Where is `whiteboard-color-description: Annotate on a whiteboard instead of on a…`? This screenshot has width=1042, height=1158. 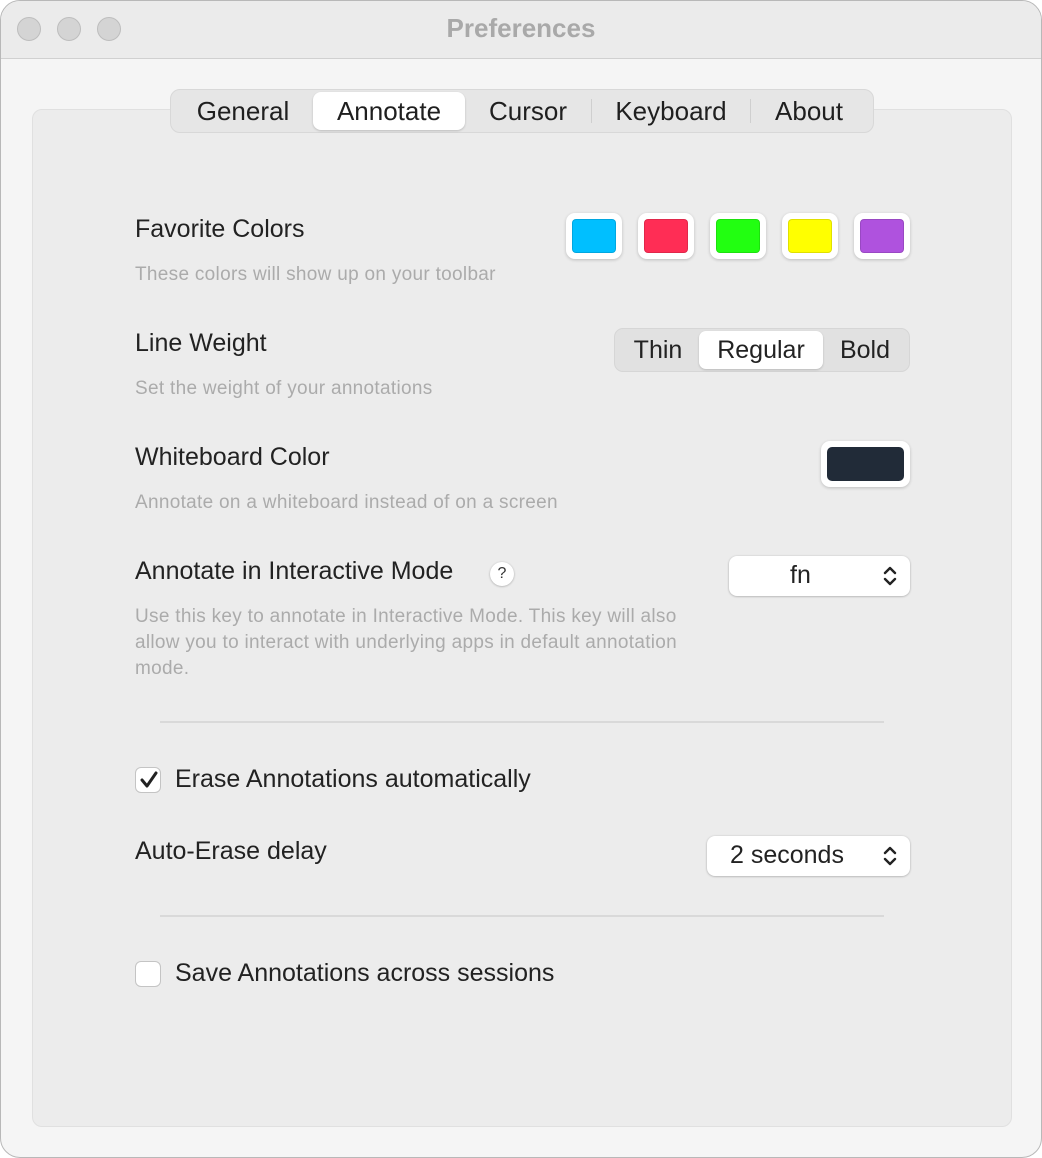
whiteboard-color-description: Annotate on a whiteboard instead of on a… is located at coordinates (346, 502).